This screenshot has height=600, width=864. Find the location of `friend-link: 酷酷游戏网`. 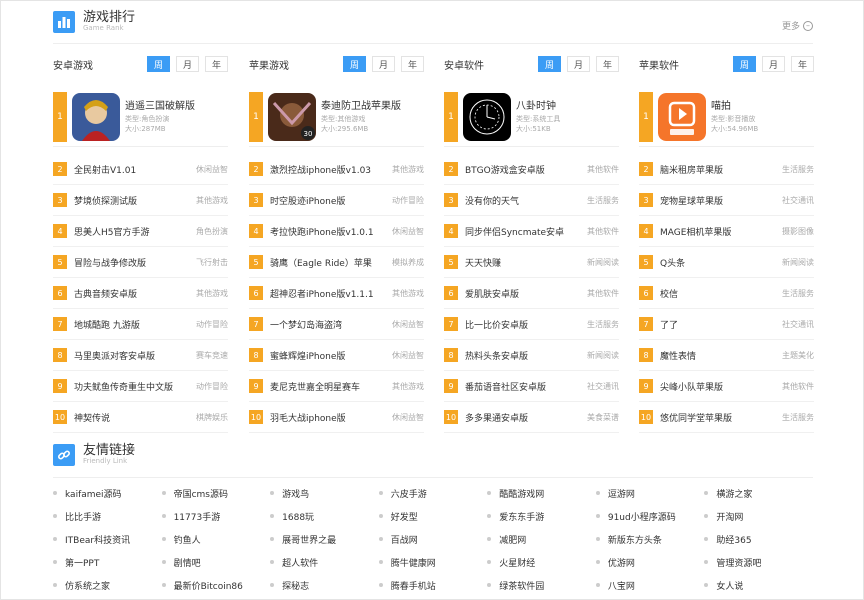

friend-link: 酷酷游戏网 is located at coordinates (541, 493).